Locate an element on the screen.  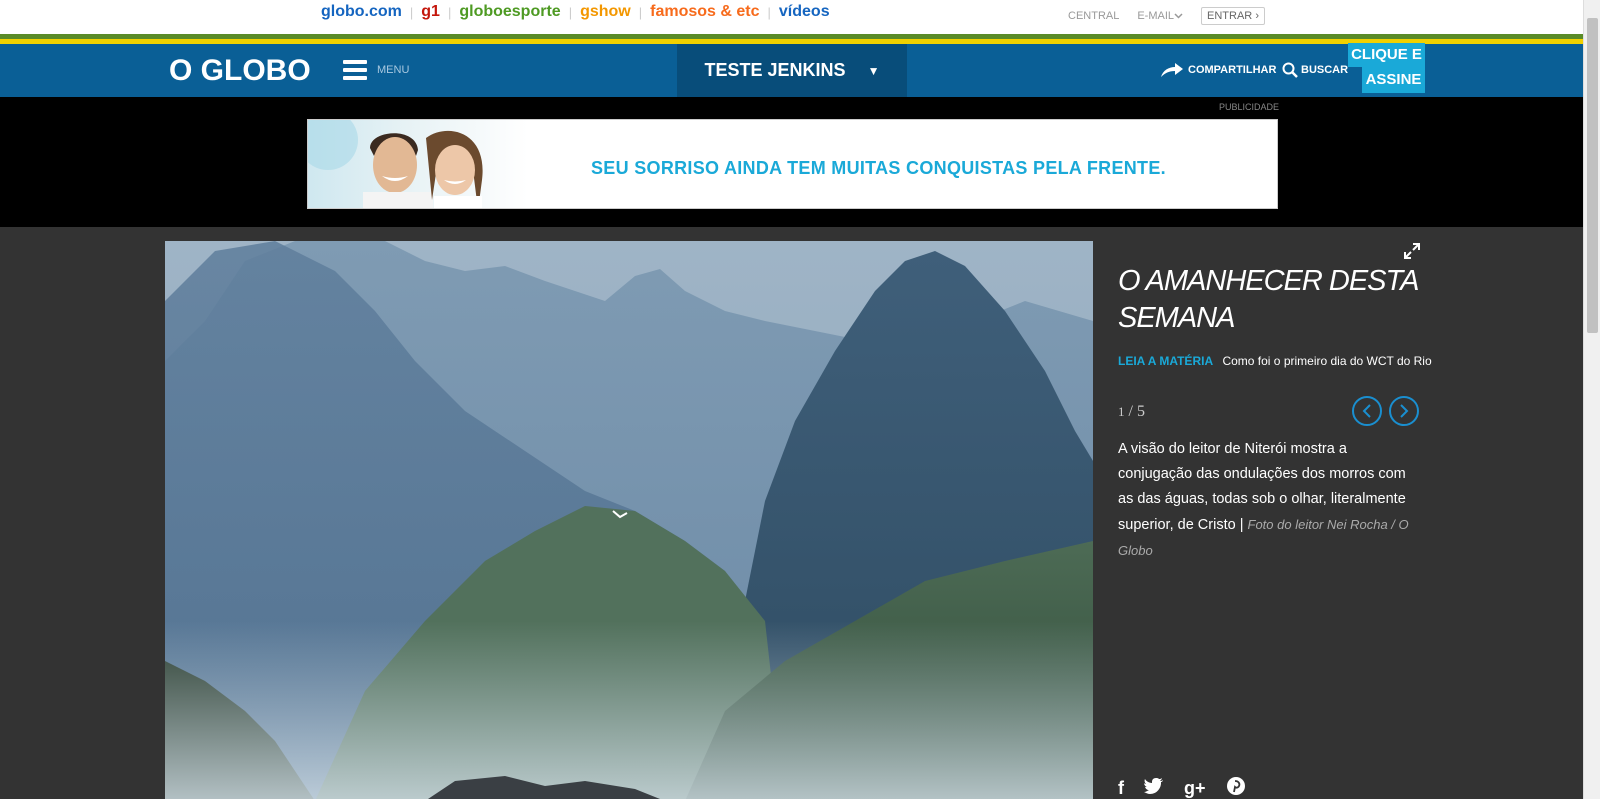
expand-icon is located at coordinates (1412, 253).